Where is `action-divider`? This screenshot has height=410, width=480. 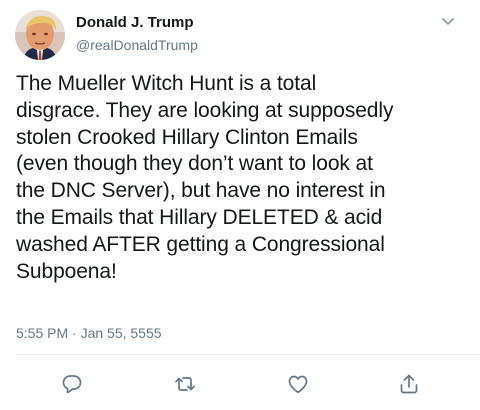
action-divider is located at coordinates (248, 354).